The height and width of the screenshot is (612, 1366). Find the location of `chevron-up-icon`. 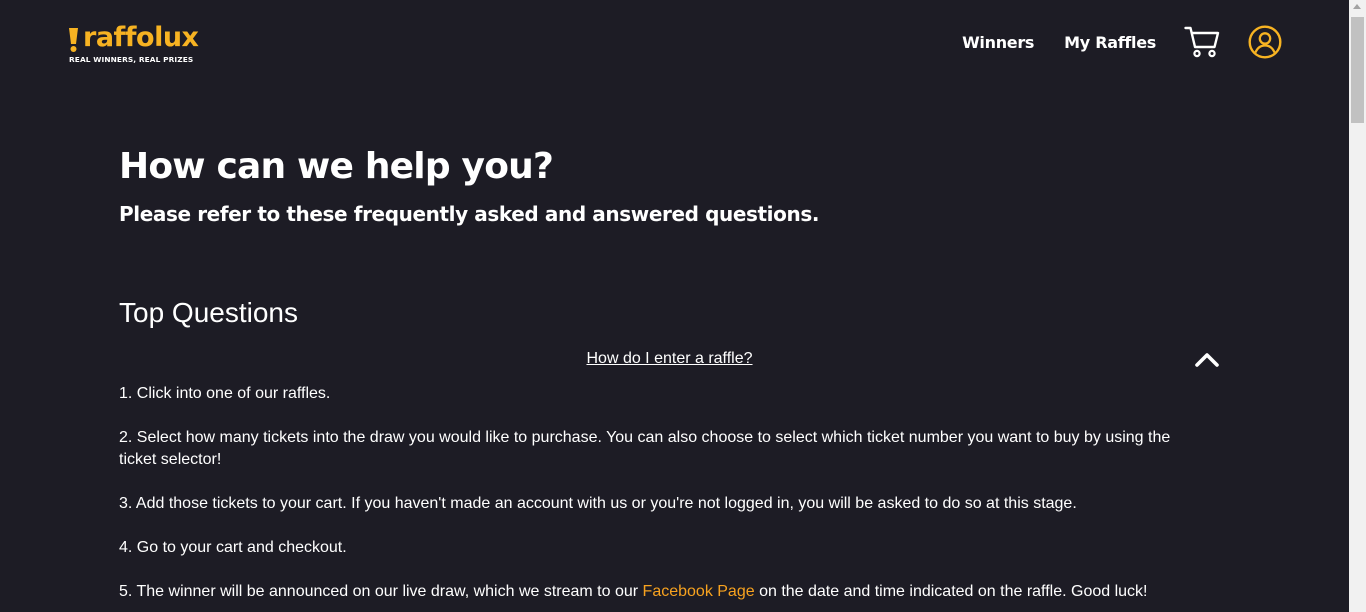

chevron-up-icon is located at coordinates (1207, 359).